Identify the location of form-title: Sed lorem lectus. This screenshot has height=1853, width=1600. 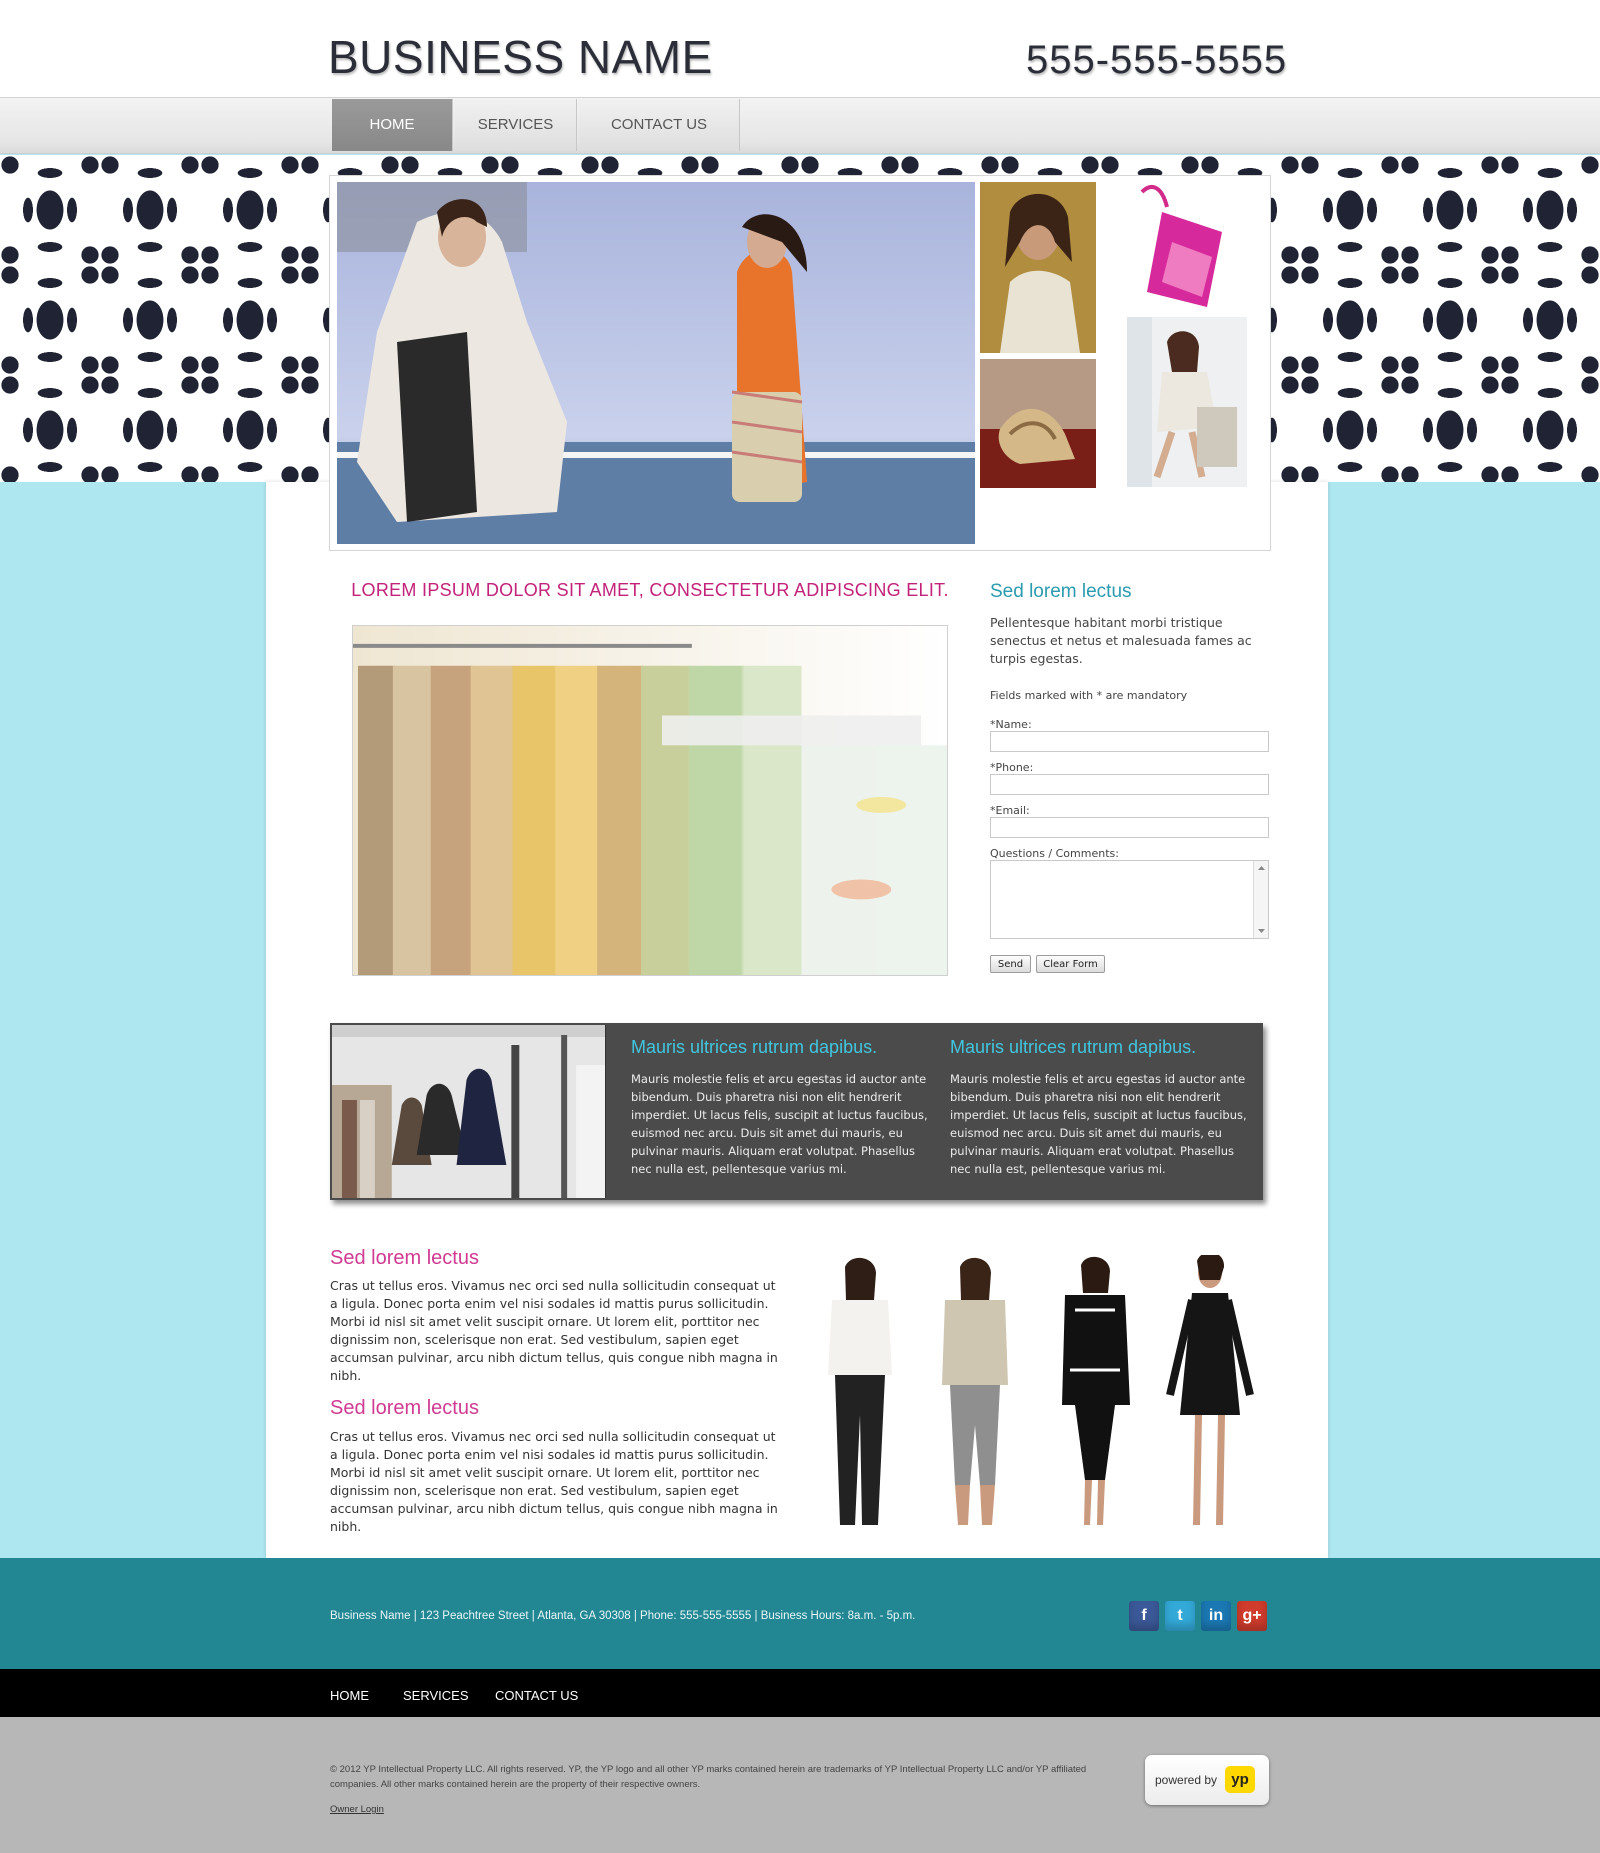
(1061, 591).